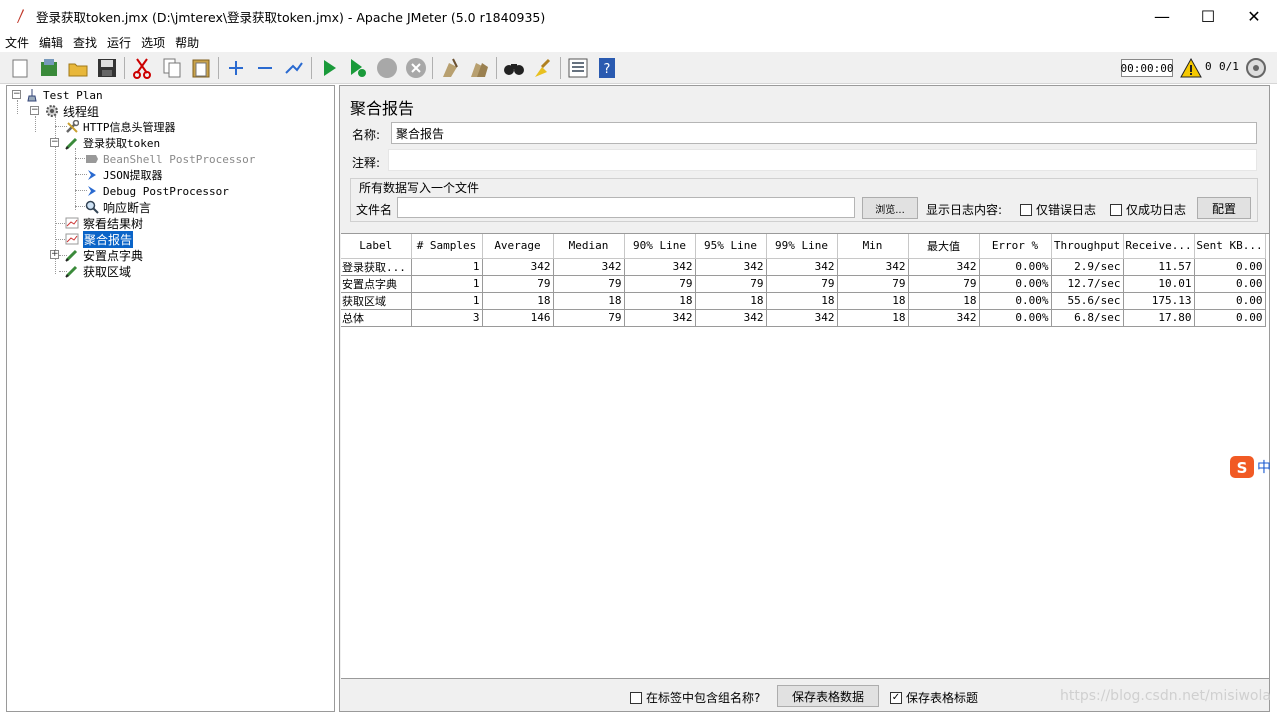 The height and width of the screenshot is (717, 1277). I want to click on menu-bar: 文件 编辑 查找 运行 选项 帮助, so click(638, 42).